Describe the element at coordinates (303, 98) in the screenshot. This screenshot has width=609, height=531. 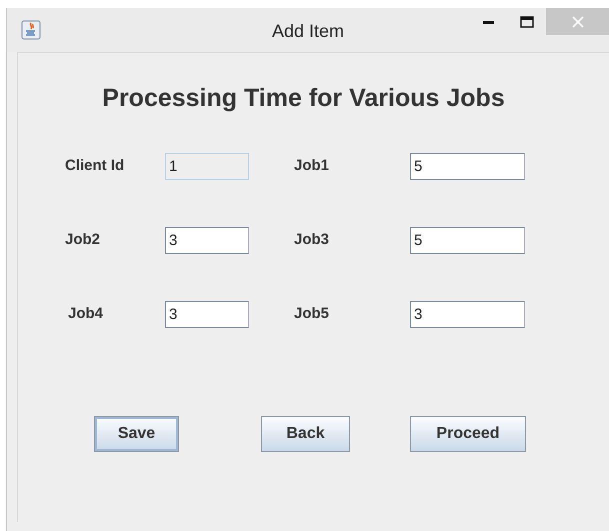
I see `form-heading: Processing Time for Various Jobs` at that location.